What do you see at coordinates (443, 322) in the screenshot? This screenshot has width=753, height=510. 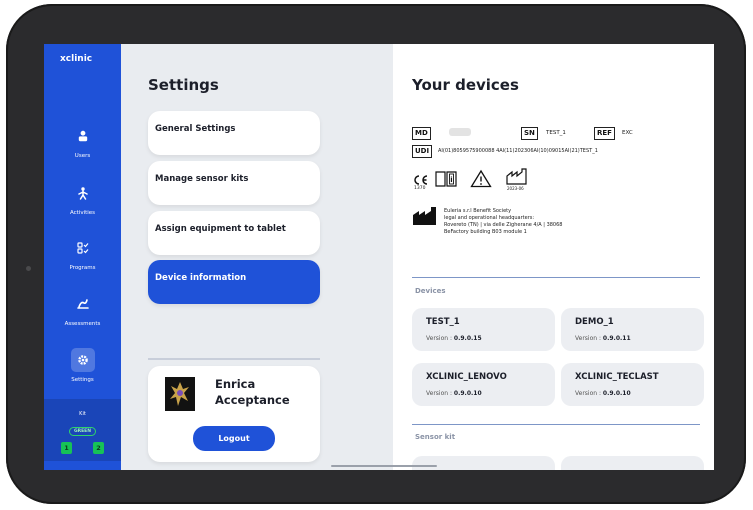 I see `device-name: TEST_1` at bounding box center [443, 322].